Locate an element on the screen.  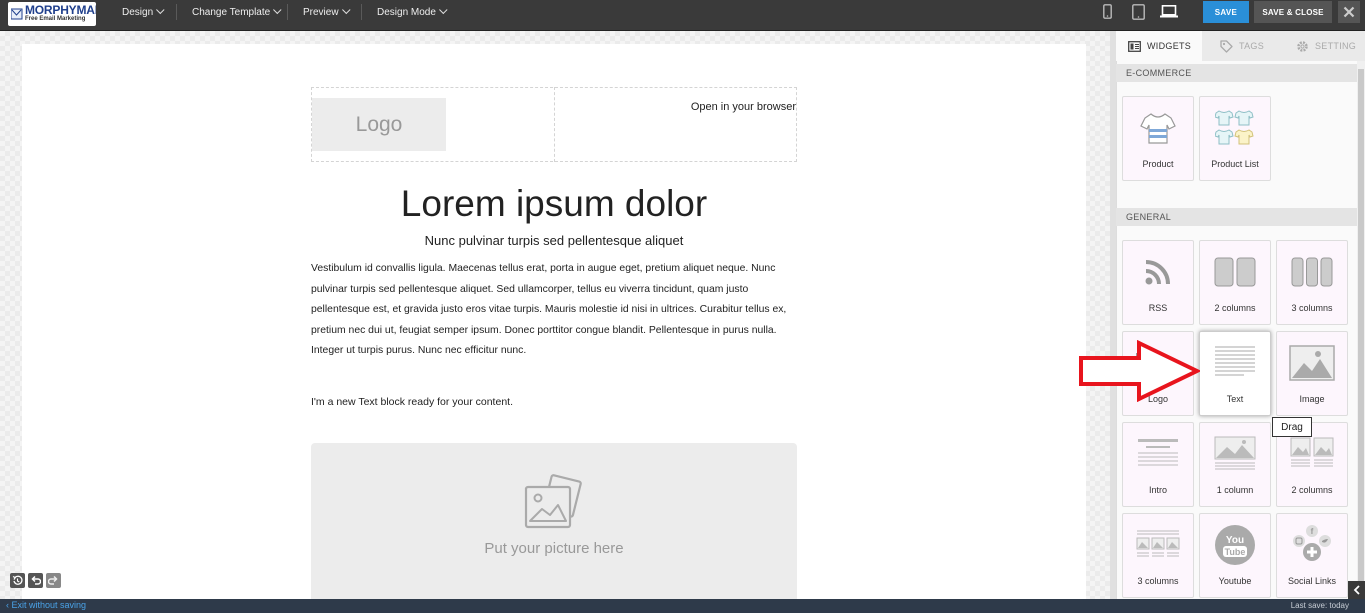
widget-label: RSS is located at coordinates (1158, 308).